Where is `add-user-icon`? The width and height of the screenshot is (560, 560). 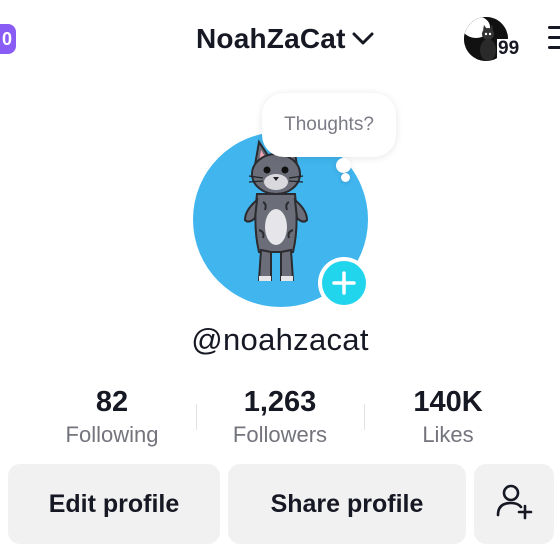 add-user-icon is located at coordinates (514, 504).